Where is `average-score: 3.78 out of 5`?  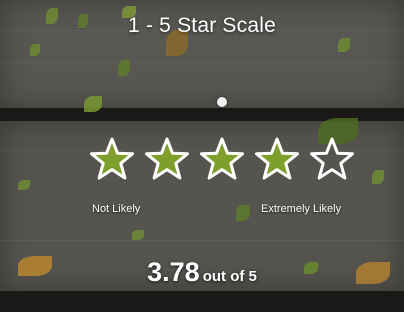 average-score: 3.78 out of 5 is located at coordinates (202, 272).